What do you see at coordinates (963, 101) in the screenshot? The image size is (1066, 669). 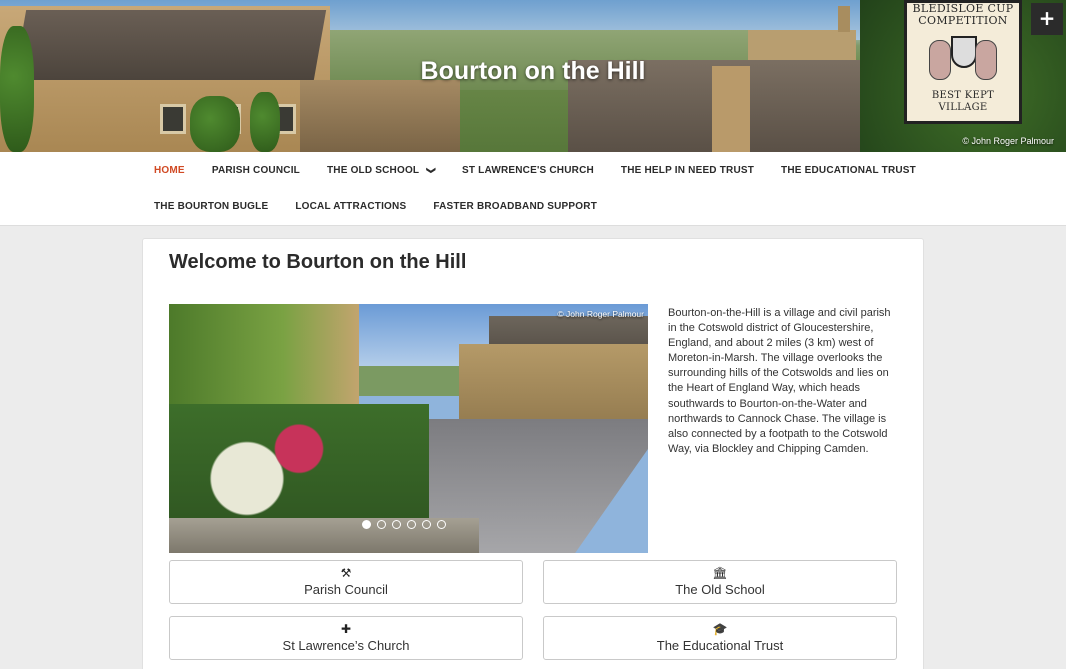 I see `sign-line-3: BEST KEPT VILLAGE` at bounding box center [963, 101].